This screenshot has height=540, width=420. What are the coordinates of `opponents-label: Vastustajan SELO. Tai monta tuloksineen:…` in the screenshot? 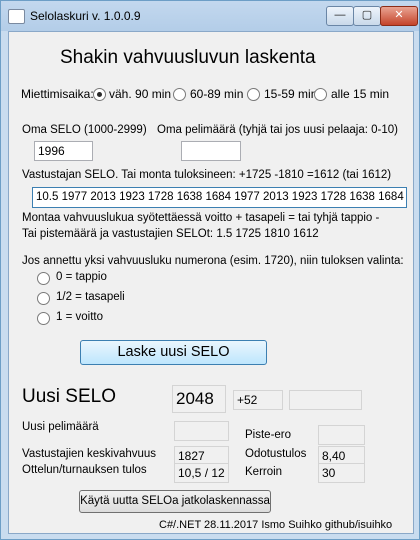 It's located at (207, 175).